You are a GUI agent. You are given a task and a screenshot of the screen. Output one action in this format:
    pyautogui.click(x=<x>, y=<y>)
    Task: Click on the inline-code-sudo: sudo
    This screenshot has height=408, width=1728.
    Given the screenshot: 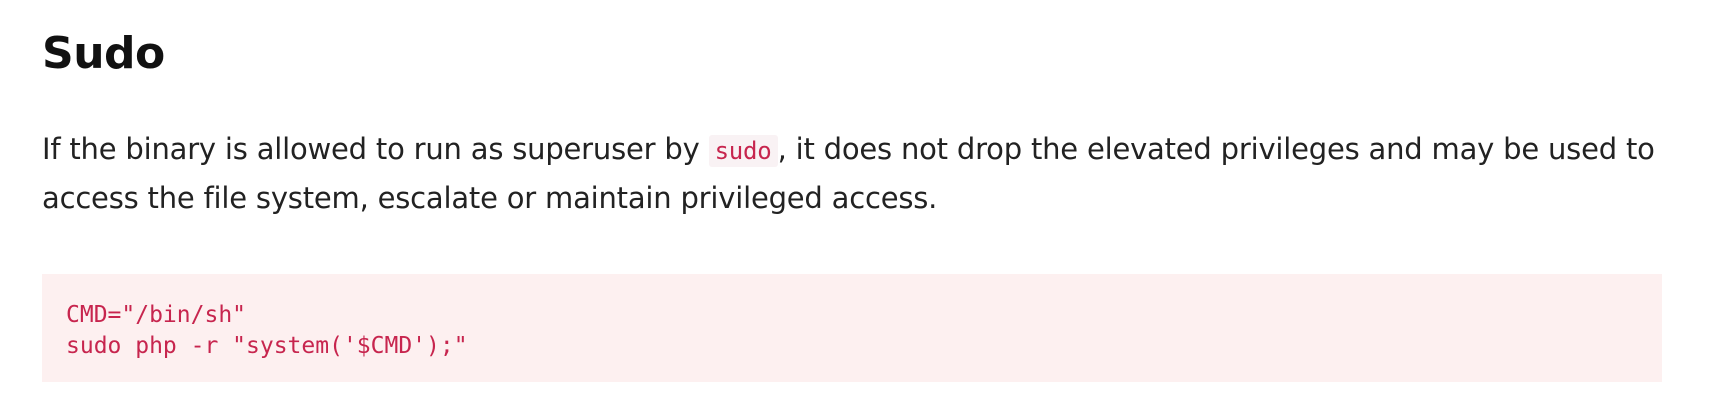 What is the action you would take?
    pyautogui.click(x=743, y=151)
    